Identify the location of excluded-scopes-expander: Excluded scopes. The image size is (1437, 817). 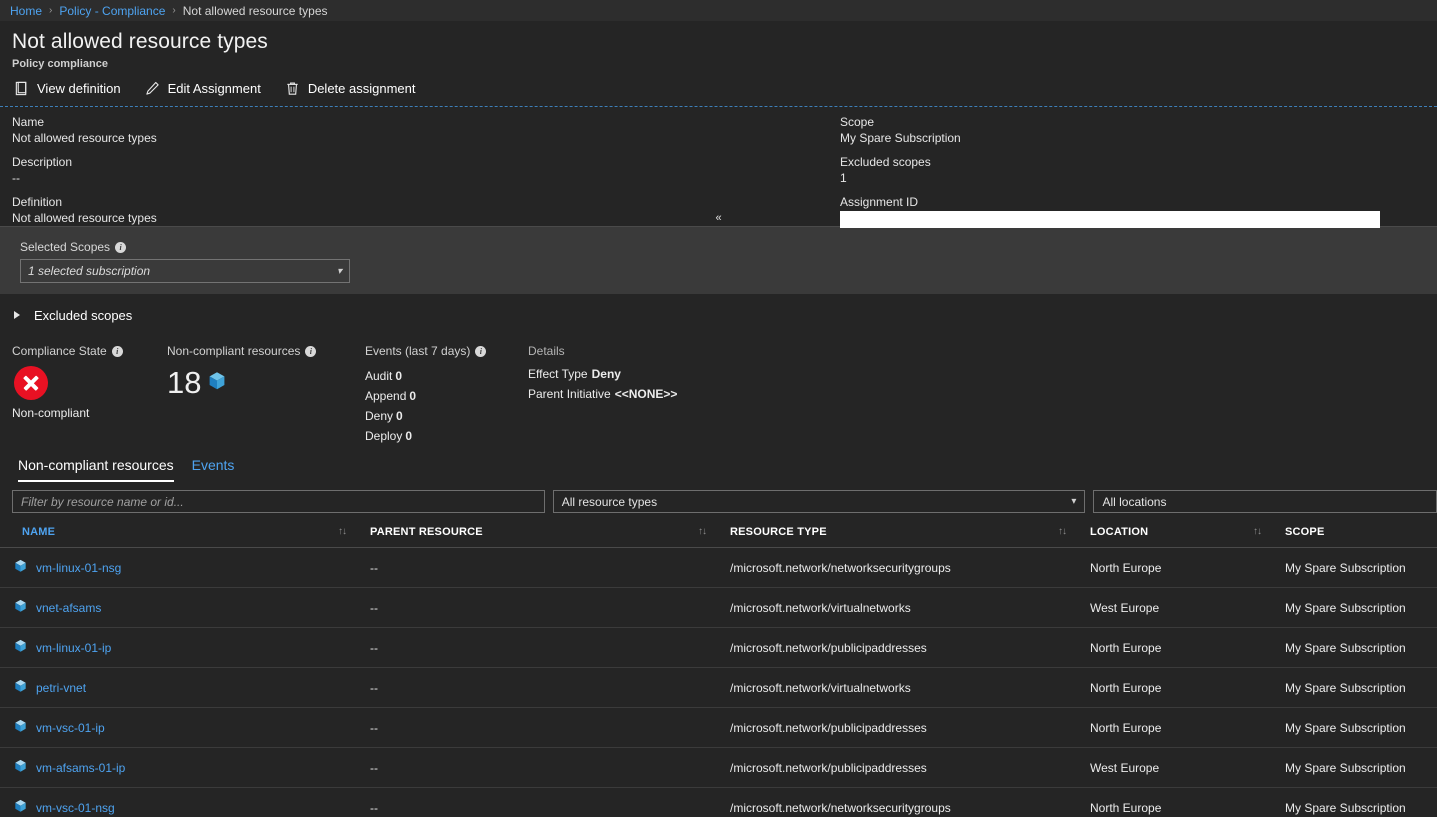
(718, 315).